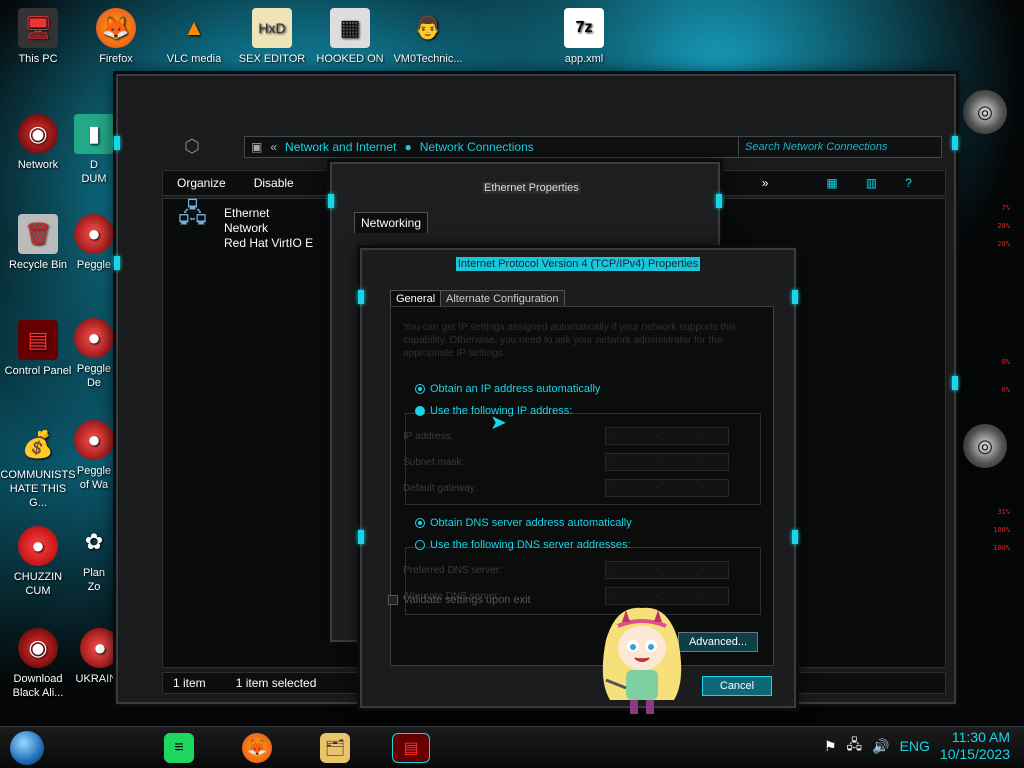 The width and height of the screenshot is (1024, 768). I want to click on cartoon-character-sticker, so click(642, 660).